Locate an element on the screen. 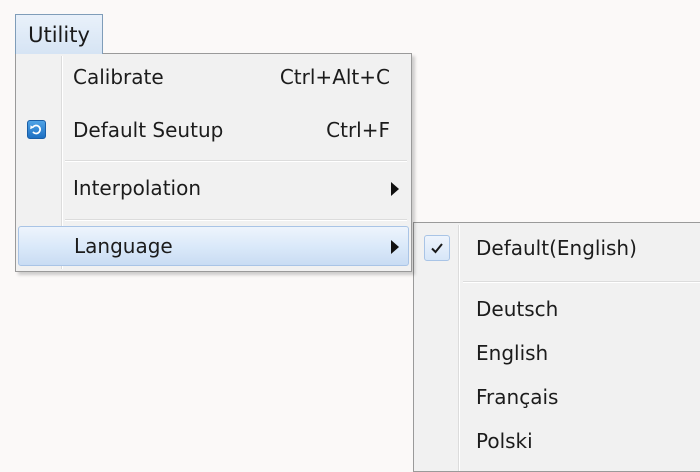 The height and width of the screenshot is (472, 700). language-item-francais: Français is located at coordinates (558, 397).